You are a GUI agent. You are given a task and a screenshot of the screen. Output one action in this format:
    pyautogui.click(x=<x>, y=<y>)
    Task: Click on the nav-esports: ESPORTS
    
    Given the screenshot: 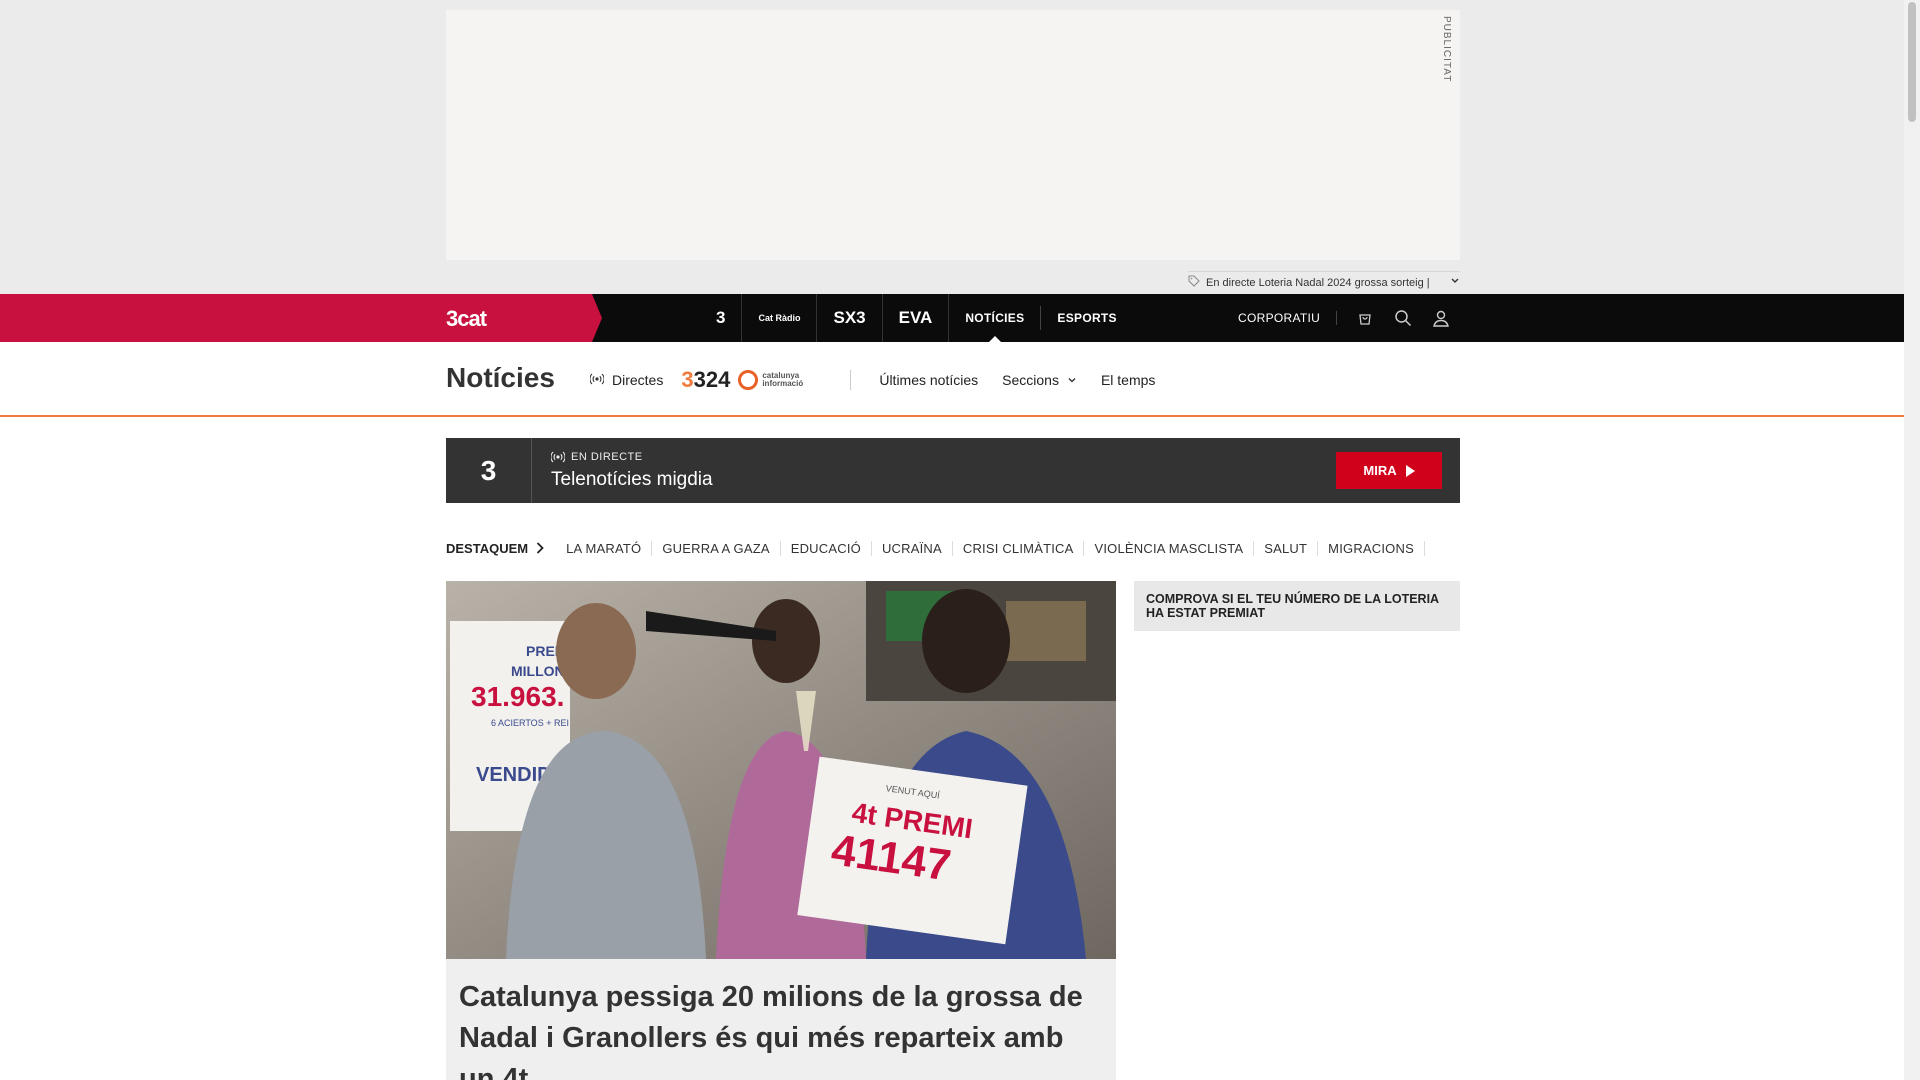 What is the action you would take?
    pyautogui.click(x=1086, y=318)
    